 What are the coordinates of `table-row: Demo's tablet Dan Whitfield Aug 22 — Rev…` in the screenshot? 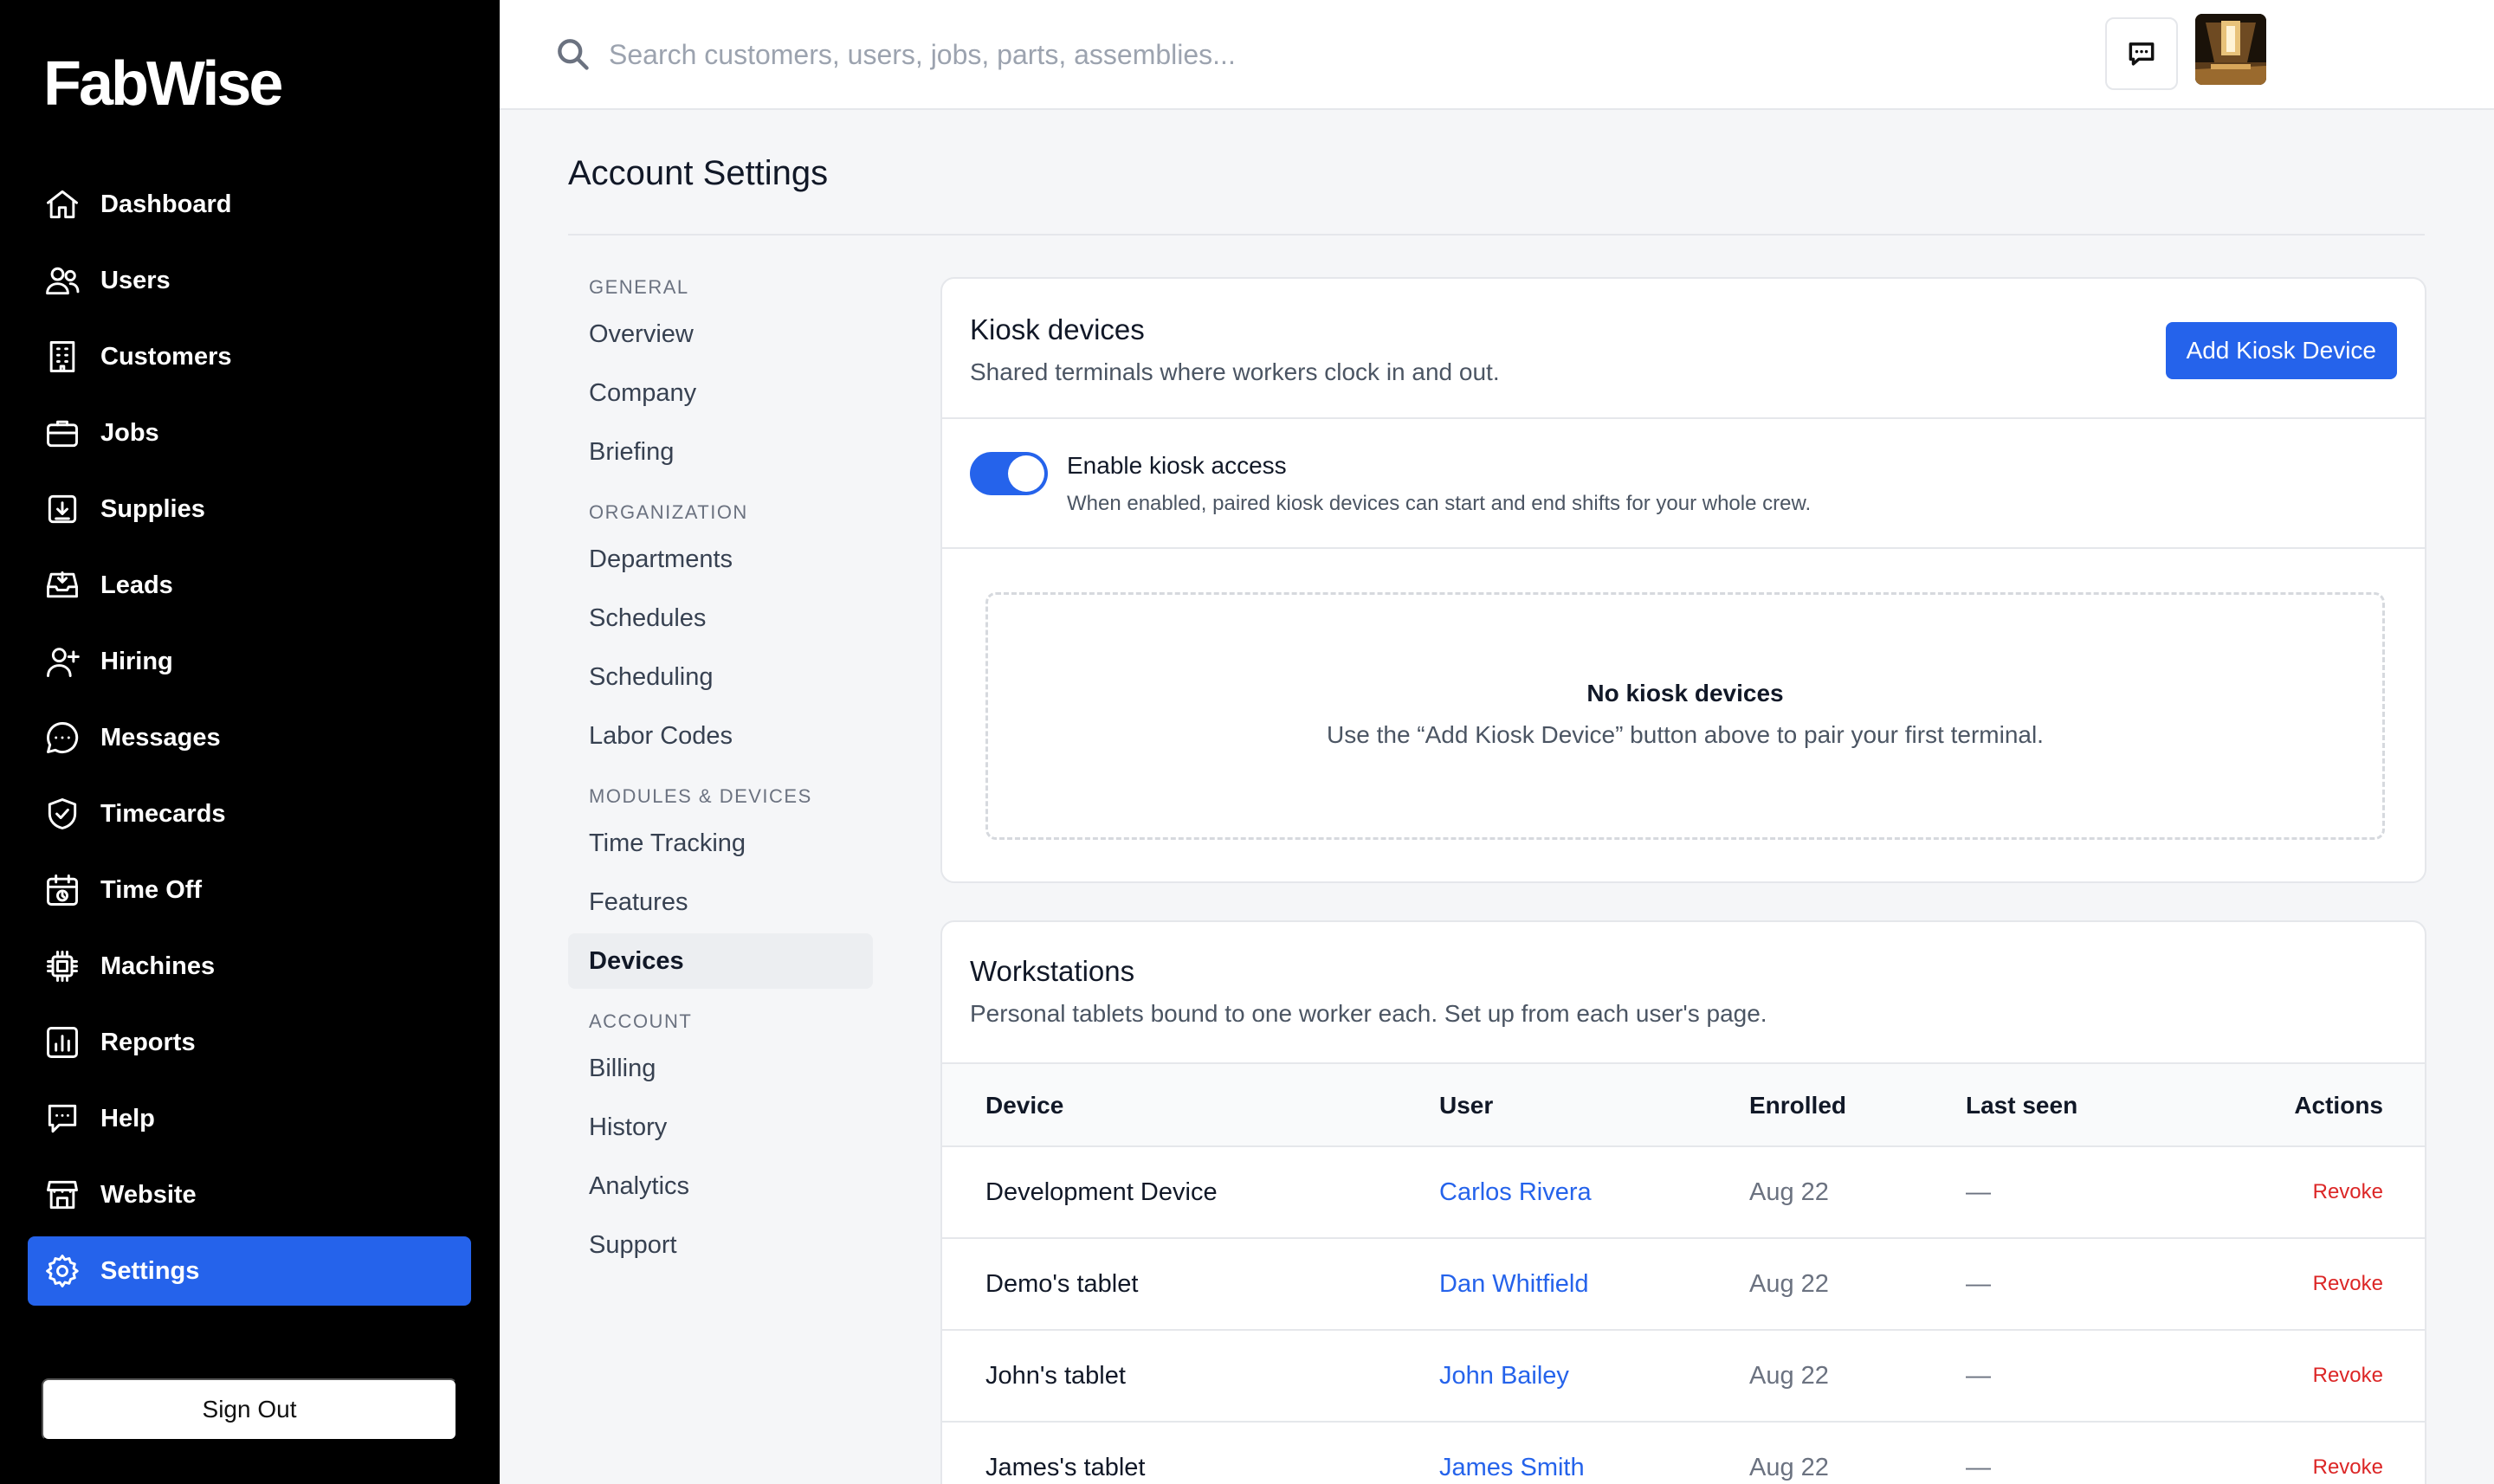 It's located at (1683, 1285).